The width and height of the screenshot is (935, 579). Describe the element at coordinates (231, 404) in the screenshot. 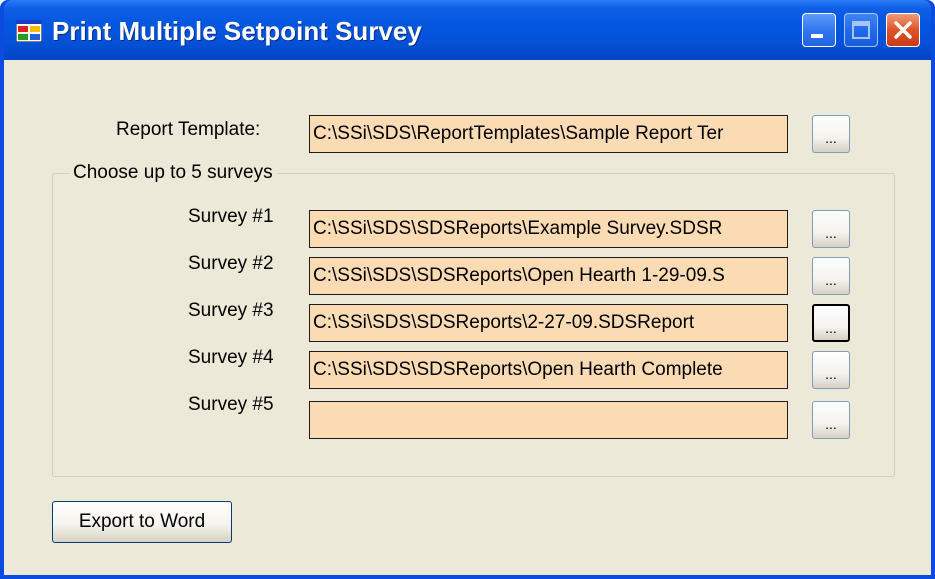

I see `survey-5-label: Survey #5` at that location.